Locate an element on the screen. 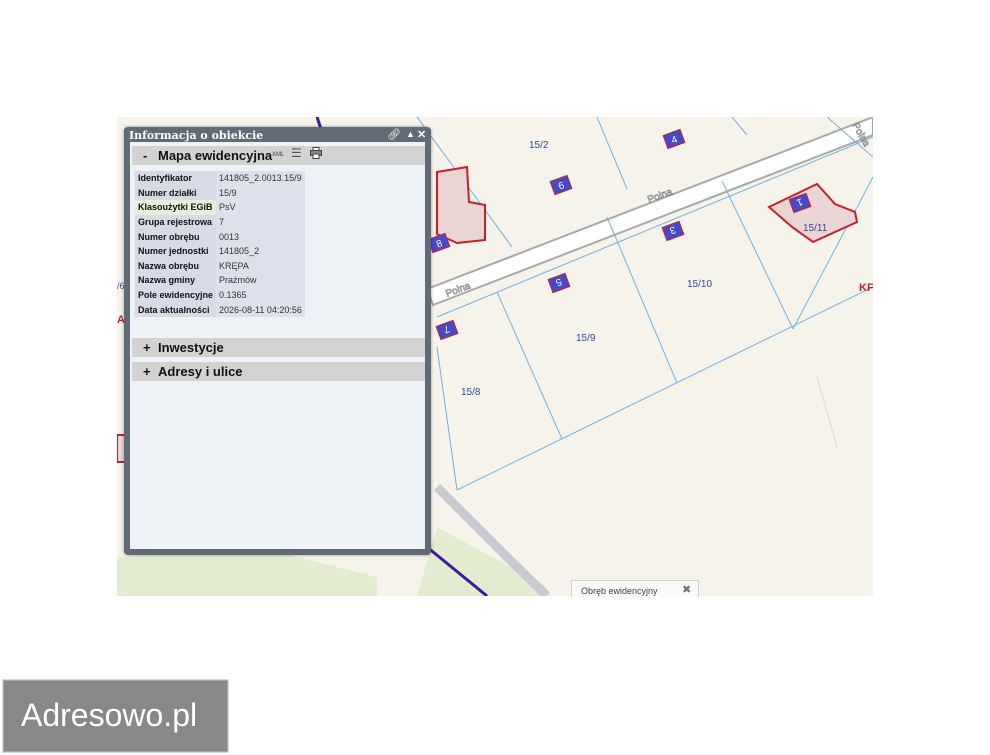  attribute-value: 2026-08-11 04:20:56 is located at coordinates (260, 309).